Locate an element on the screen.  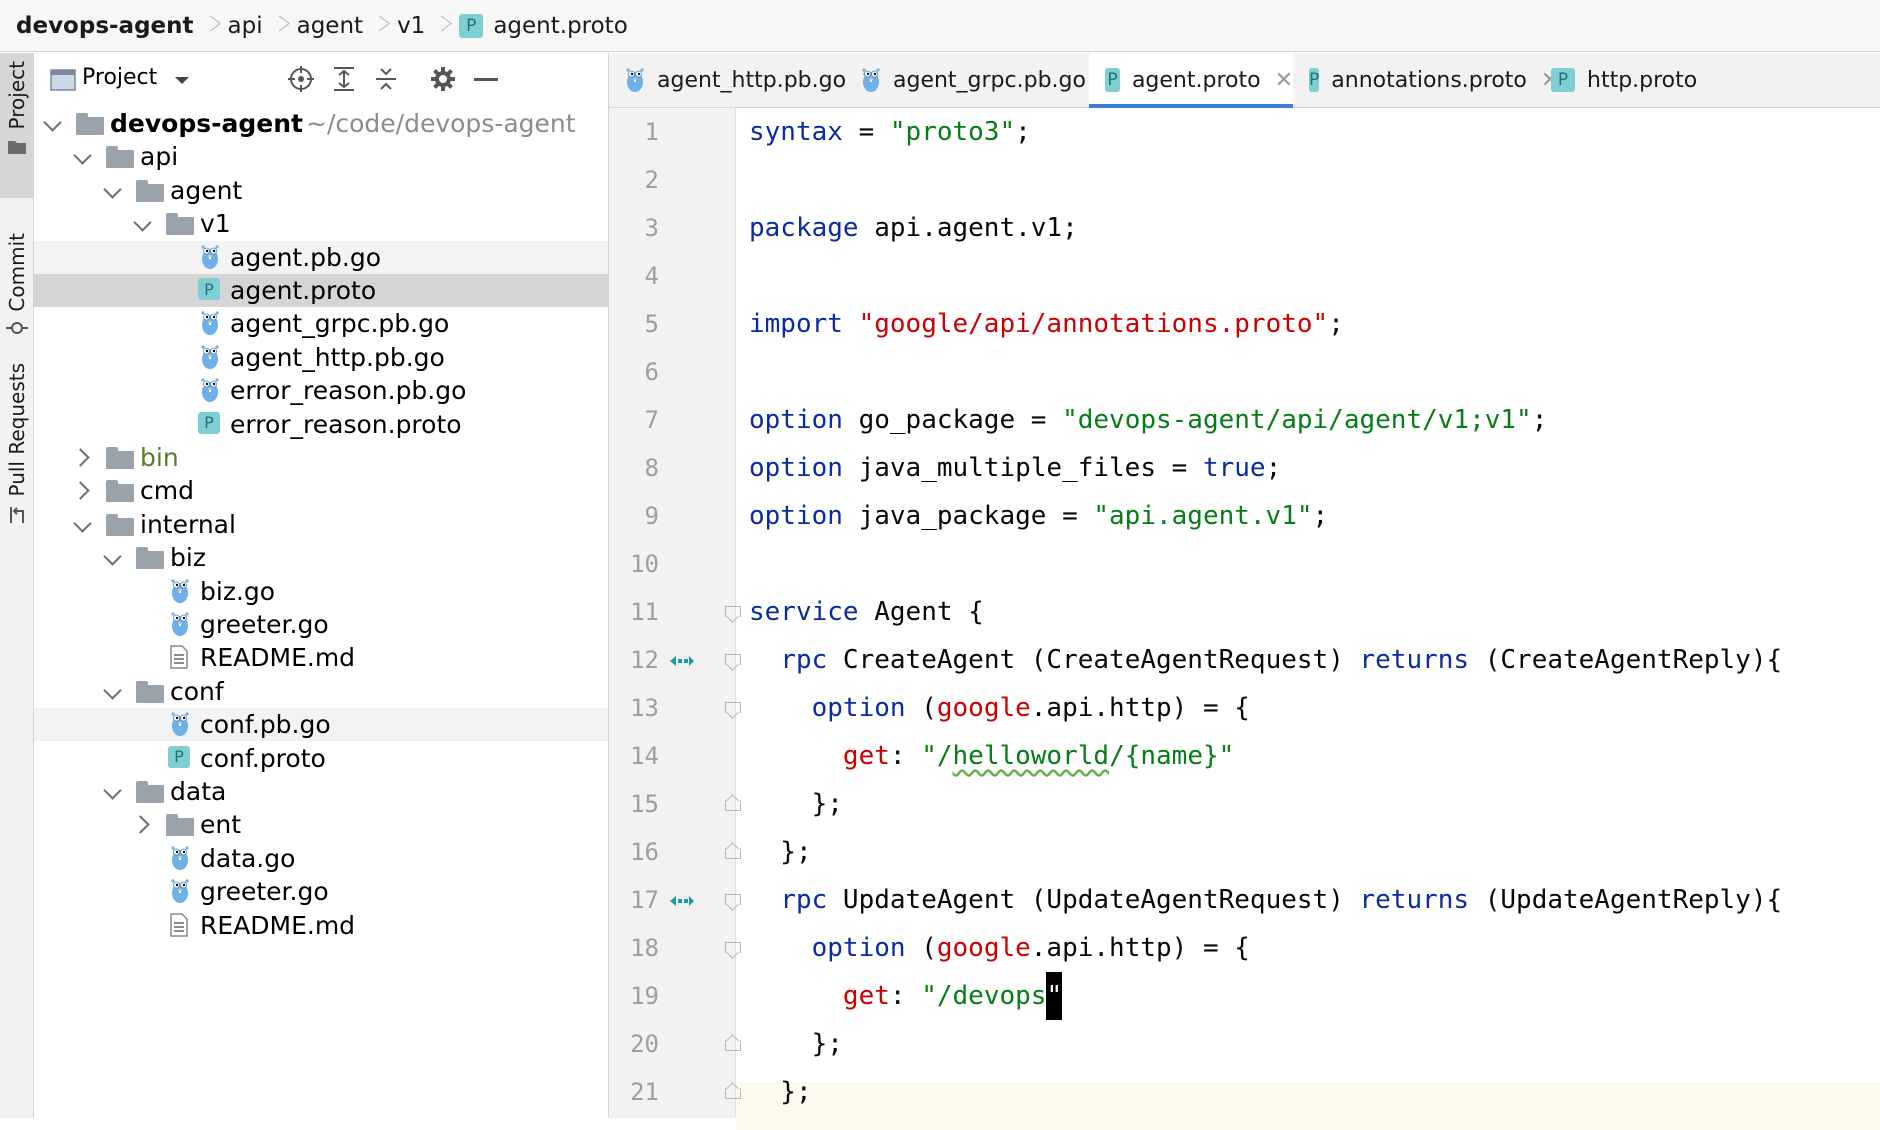
gopher-icon is located at coordinates (635, 80).